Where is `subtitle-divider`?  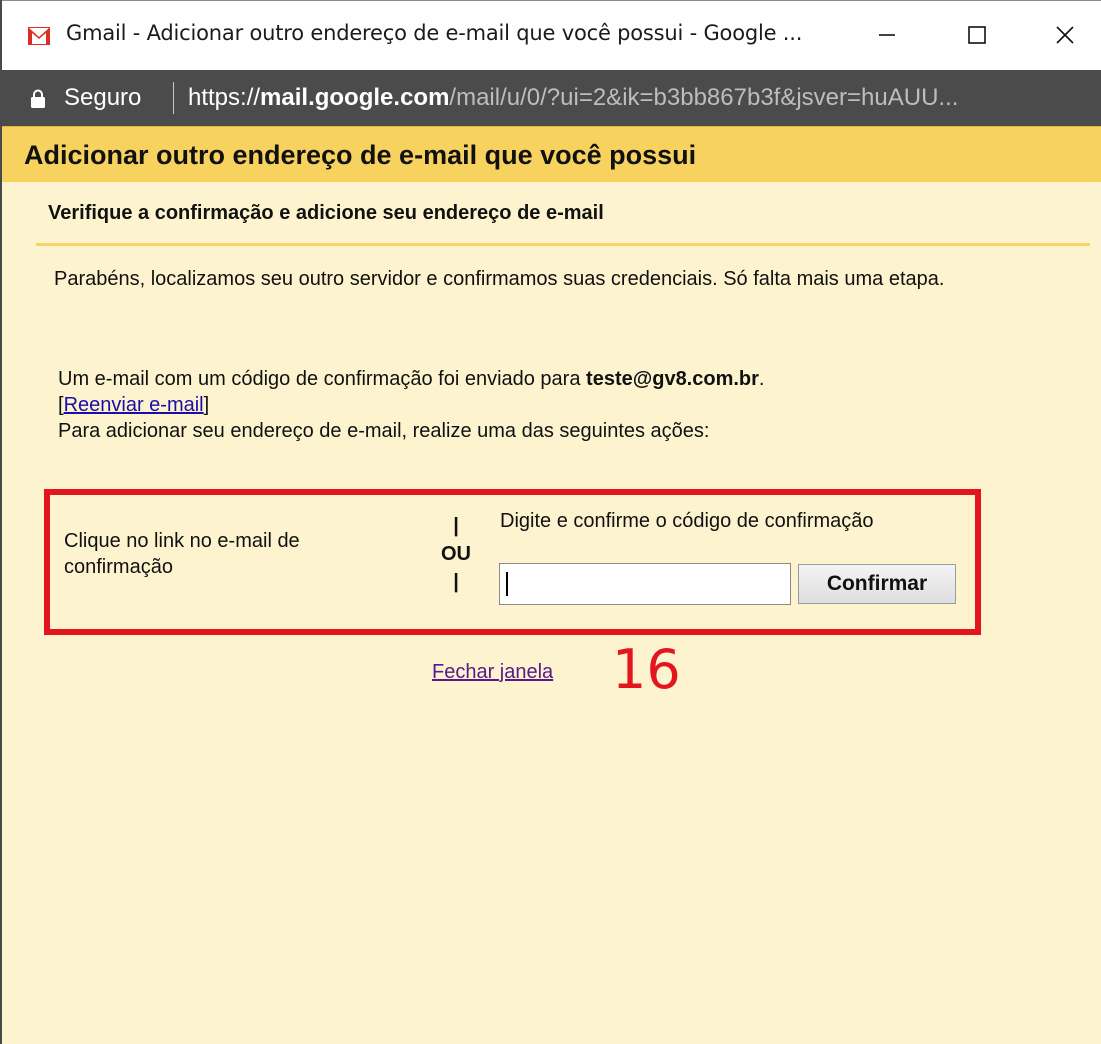 subtitle-divider is located at coordinates (563, 244).